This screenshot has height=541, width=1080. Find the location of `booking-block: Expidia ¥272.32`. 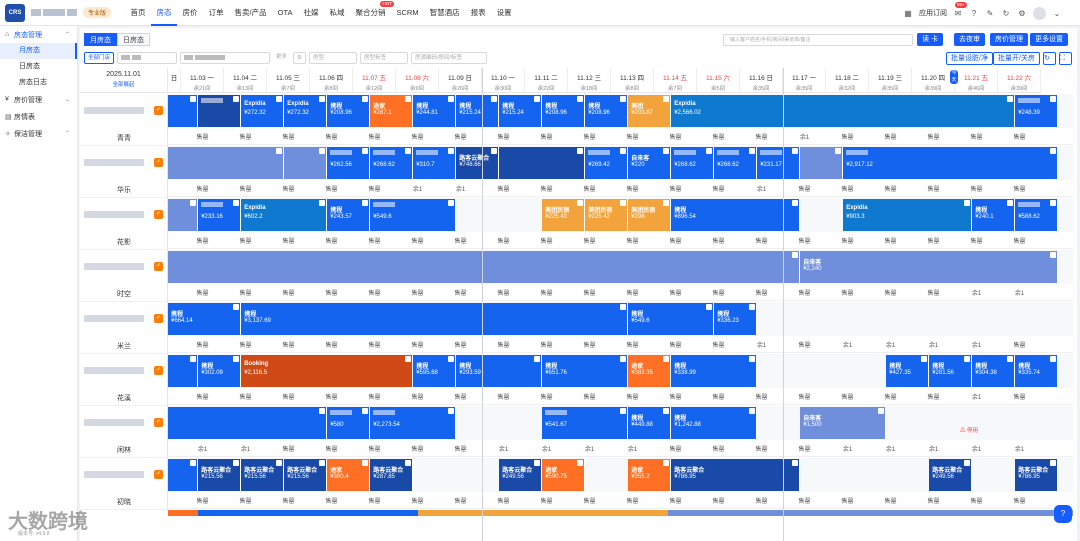

booking-block: Expidia ¥272.32 is located at coordinates (306, 111).